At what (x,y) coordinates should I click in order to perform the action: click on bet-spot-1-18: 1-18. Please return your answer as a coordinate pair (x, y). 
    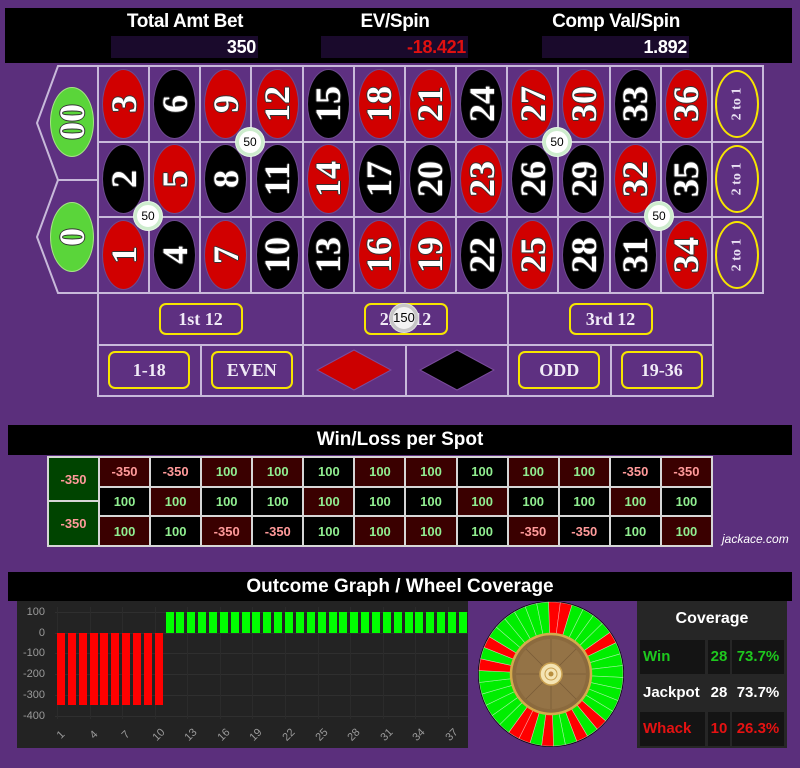
    Looking at the image, I should click on (149, 370).